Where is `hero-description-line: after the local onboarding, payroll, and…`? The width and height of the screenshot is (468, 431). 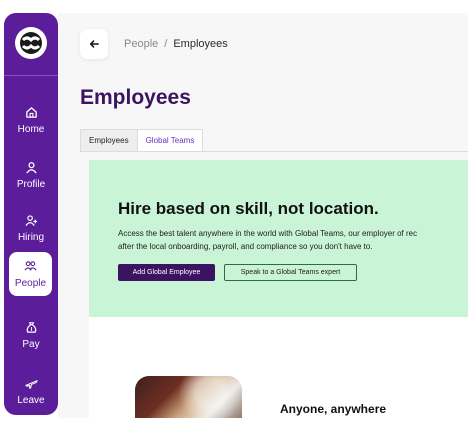
hero-description-line: after the local onboarding, payroll, and… is located at coordinates (245, 246).